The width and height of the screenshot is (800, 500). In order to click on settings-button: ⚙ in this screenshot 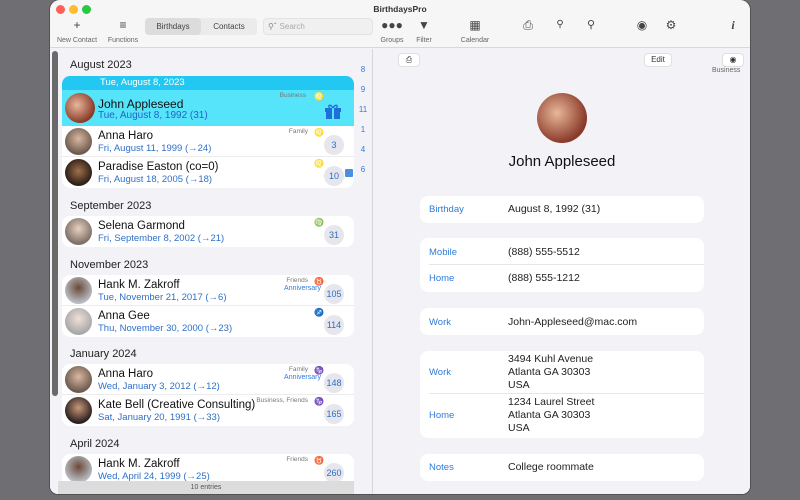, I will do `click(671, 25)`.